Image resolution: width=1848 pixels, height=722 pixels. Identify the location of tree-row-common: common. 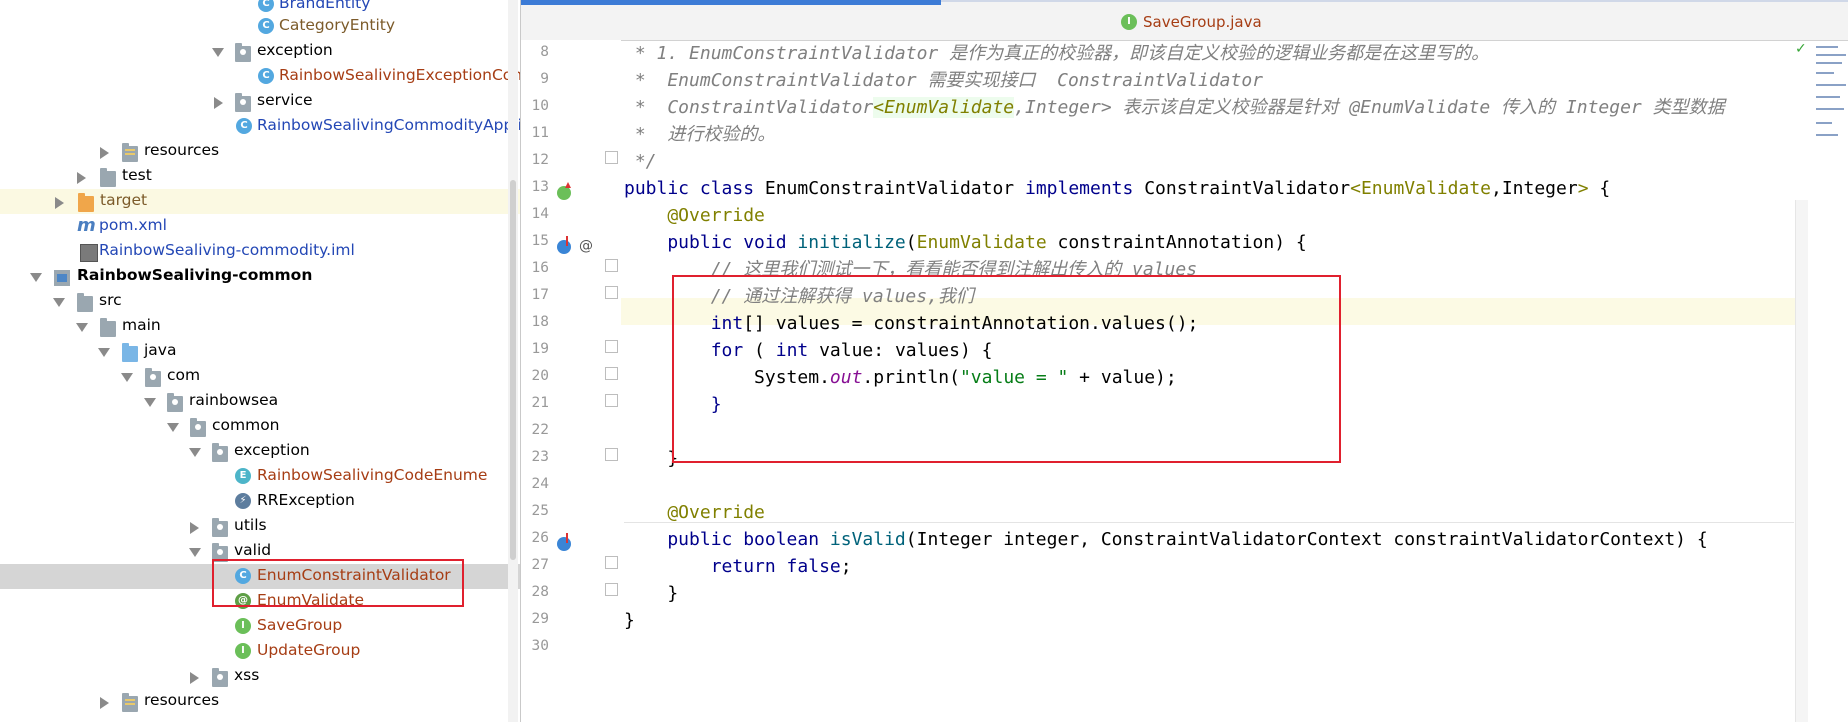
(260, 426).